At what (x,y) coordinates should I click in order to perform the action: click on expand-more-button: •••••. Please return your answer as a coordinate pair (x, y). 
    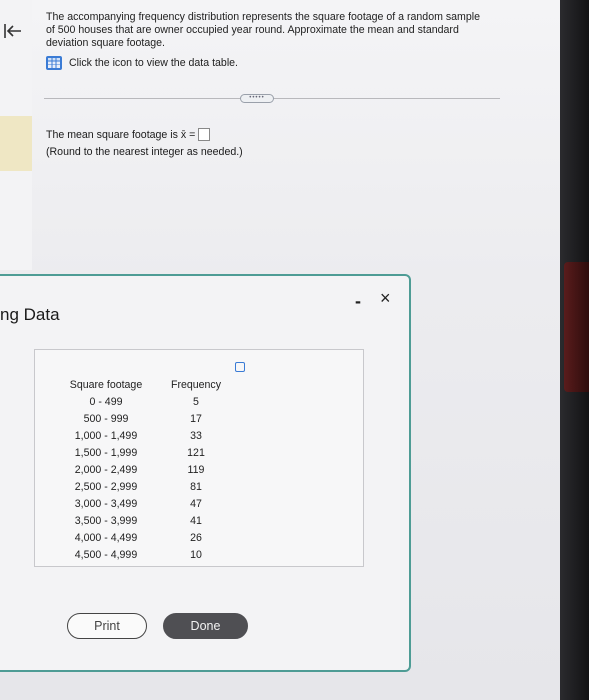
    Looking at the image, I should click on (257, 98).